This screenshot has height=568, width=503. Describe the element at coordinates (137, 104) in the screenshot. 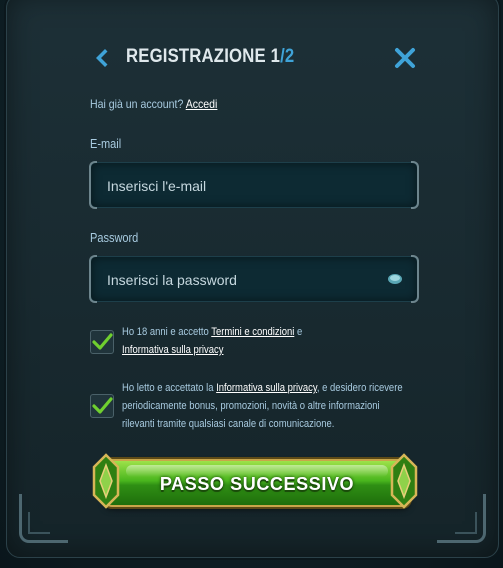

I see `login-prompt-text: Hai già un account?` at that location.